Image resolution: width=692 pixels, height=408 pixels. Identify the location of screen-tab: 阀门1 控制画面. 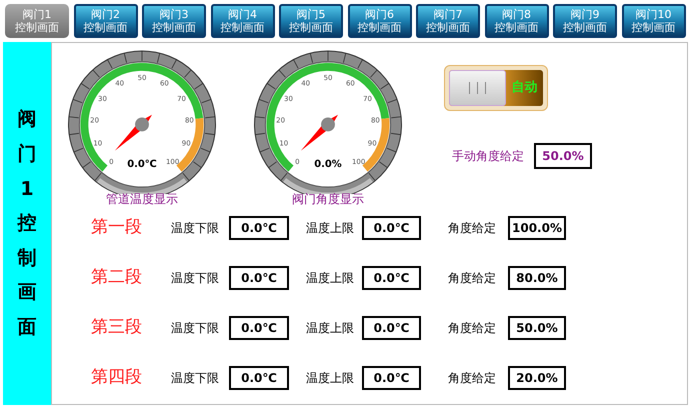
(37, 21).